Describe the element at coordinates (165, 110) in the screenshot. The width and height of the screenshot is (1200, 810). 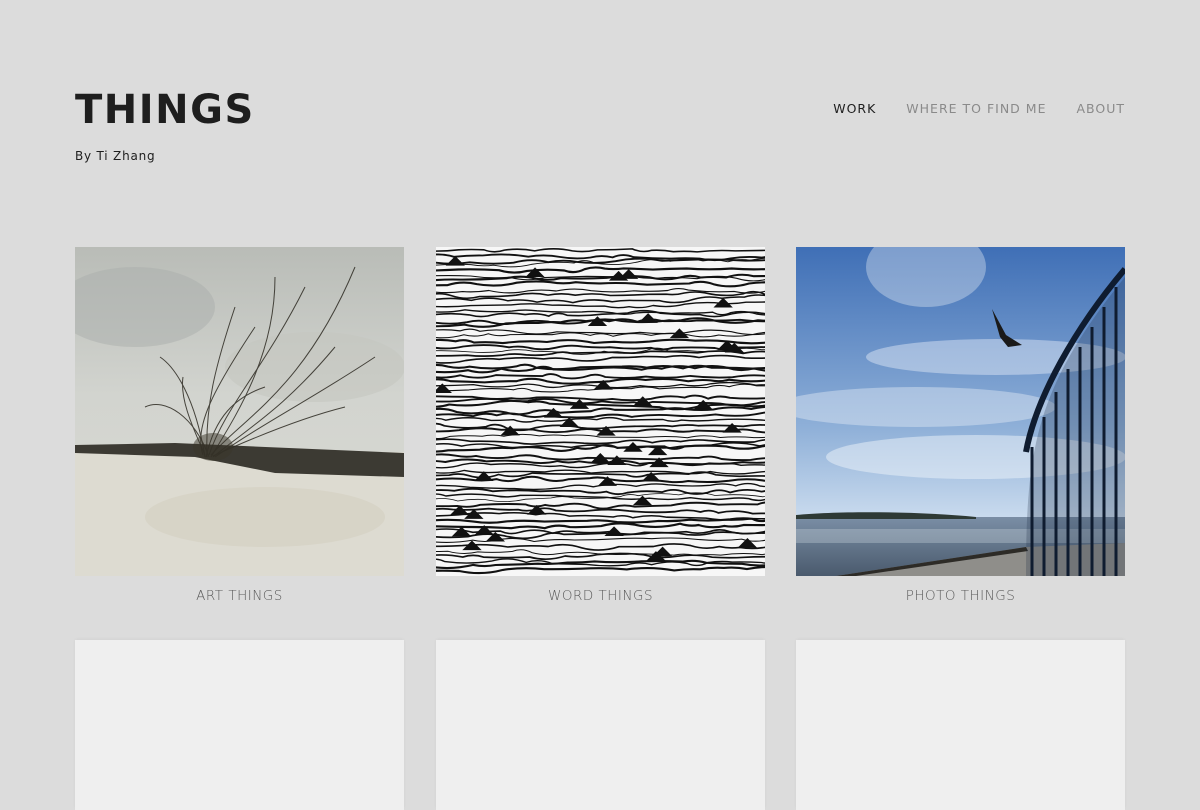
I see `site-title: THINGS` at that location.